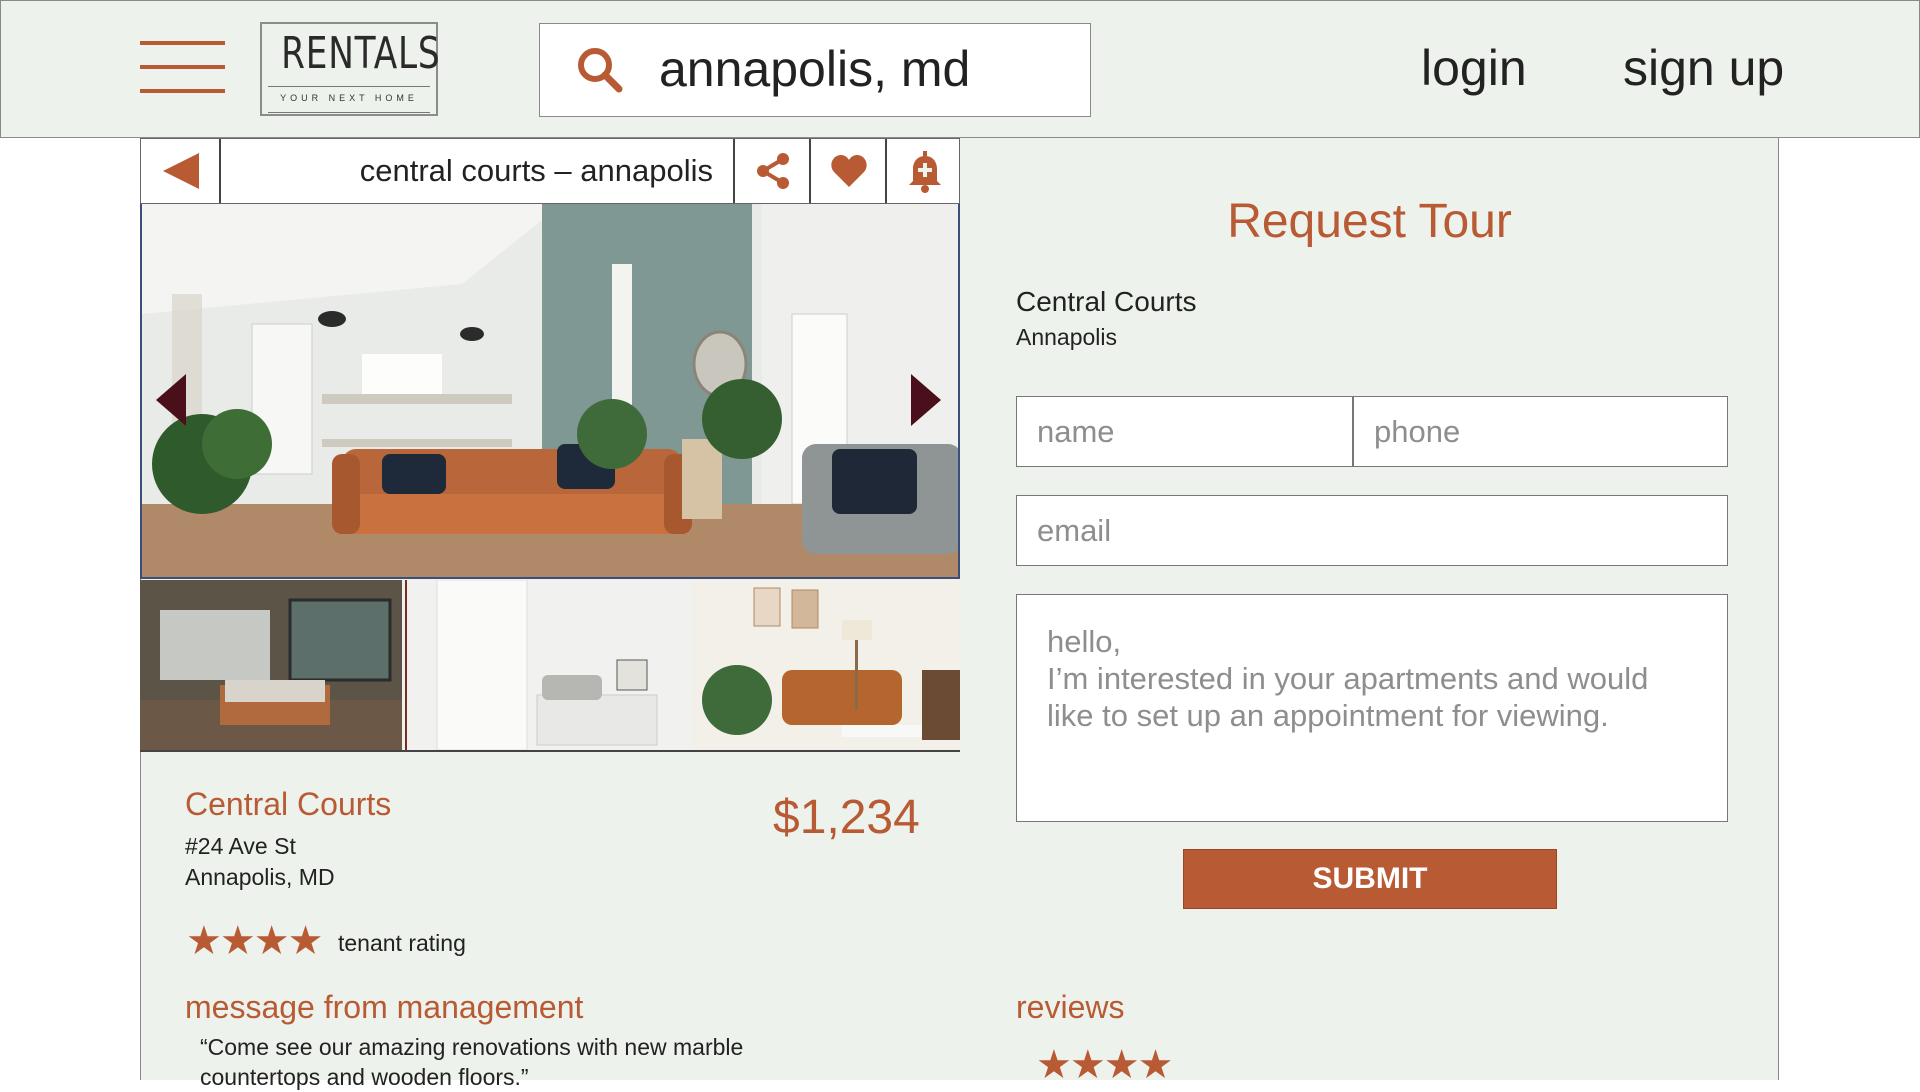  What do you see at coordinates (1369, 221) in the screenshot?
I see `tour-form-title: Request Tour` at bounding box center [1369, 221].